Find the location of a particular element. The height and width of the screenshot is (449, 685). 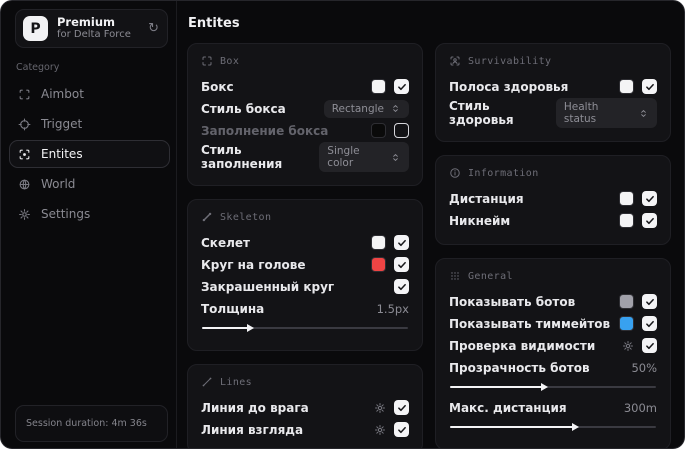

session-duration: Session duration: 4m 36s is located at coordinates (91, 423).